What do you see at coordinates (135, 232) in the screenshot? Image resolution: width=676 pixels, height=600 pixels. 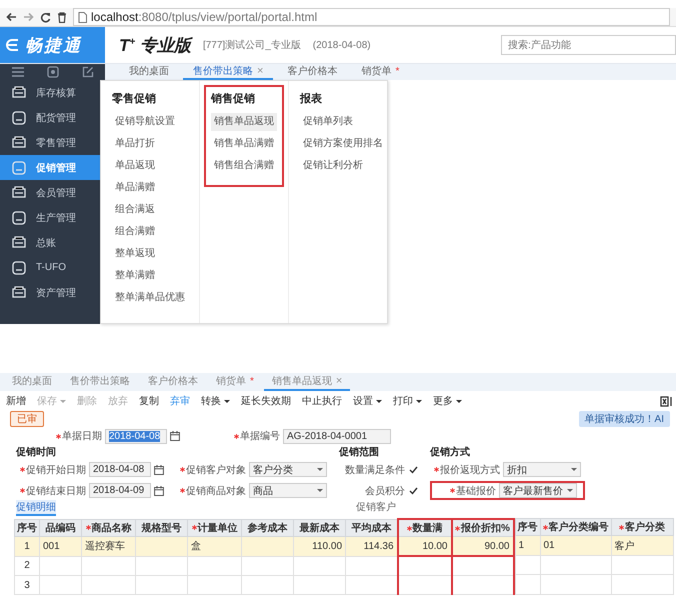 I see `menu-item: 组合满赠` at bounding box center [135, 232].